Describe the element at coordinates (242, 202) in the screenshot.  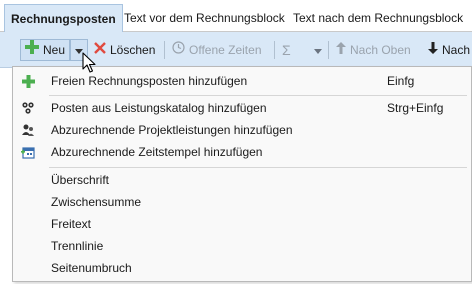
I see `menu-item-subtotal: Zwischensumme` at that location.